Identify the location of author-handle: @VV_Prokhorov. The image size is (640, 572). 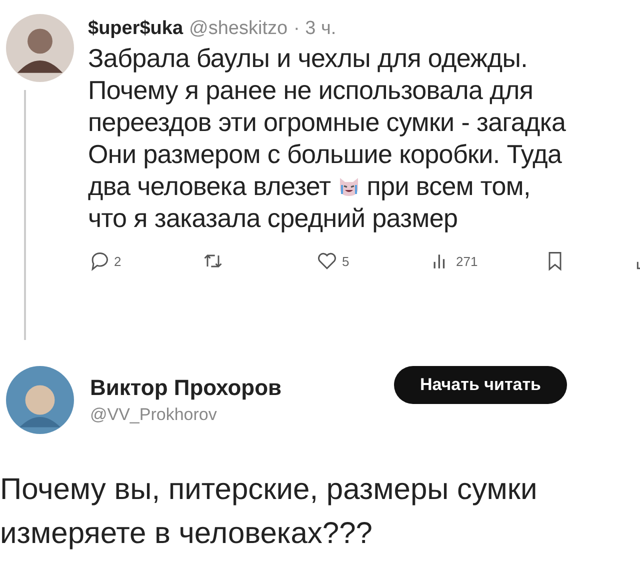
(242, 415).